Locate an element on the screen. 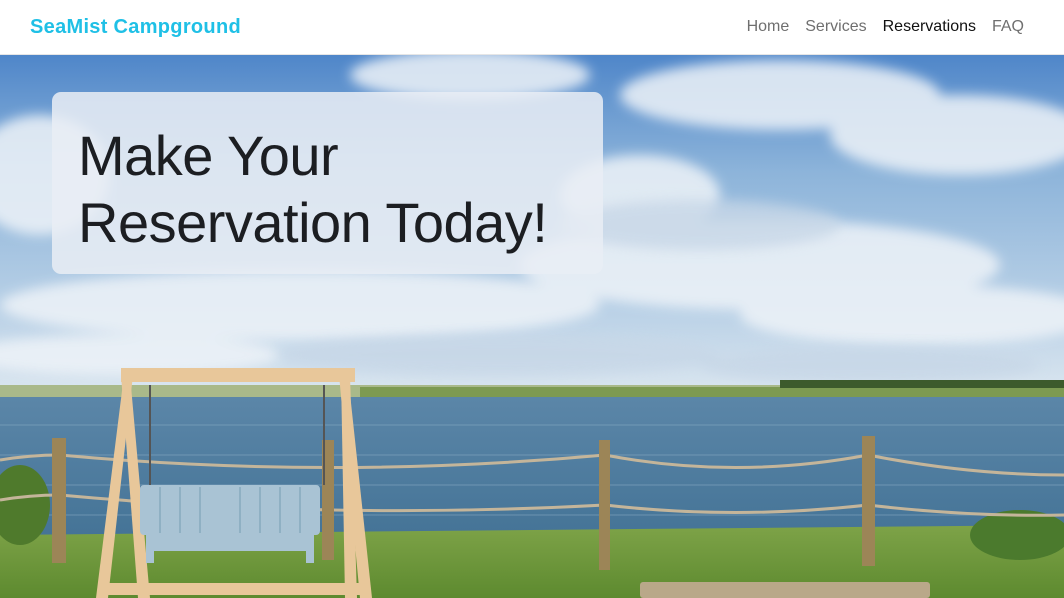  nav-link-home: Home is located at coordinates (768, 27).